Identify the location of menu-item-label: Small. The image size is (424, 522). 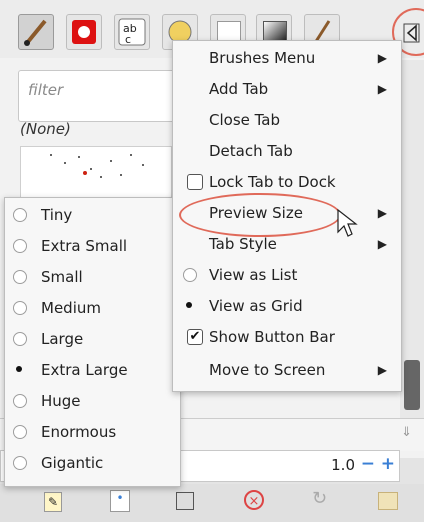
(62, 277).